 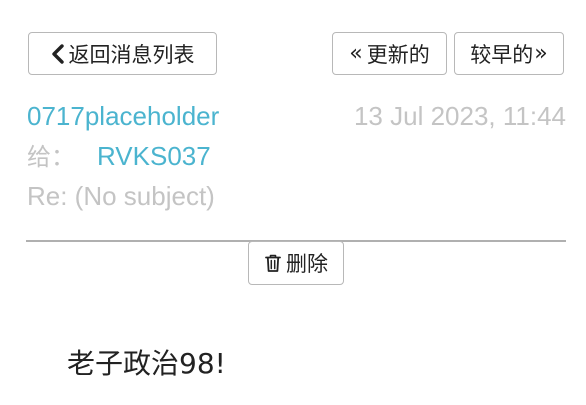 I want to click on recipient-link: RVKS037, so click(x=154, y=156).